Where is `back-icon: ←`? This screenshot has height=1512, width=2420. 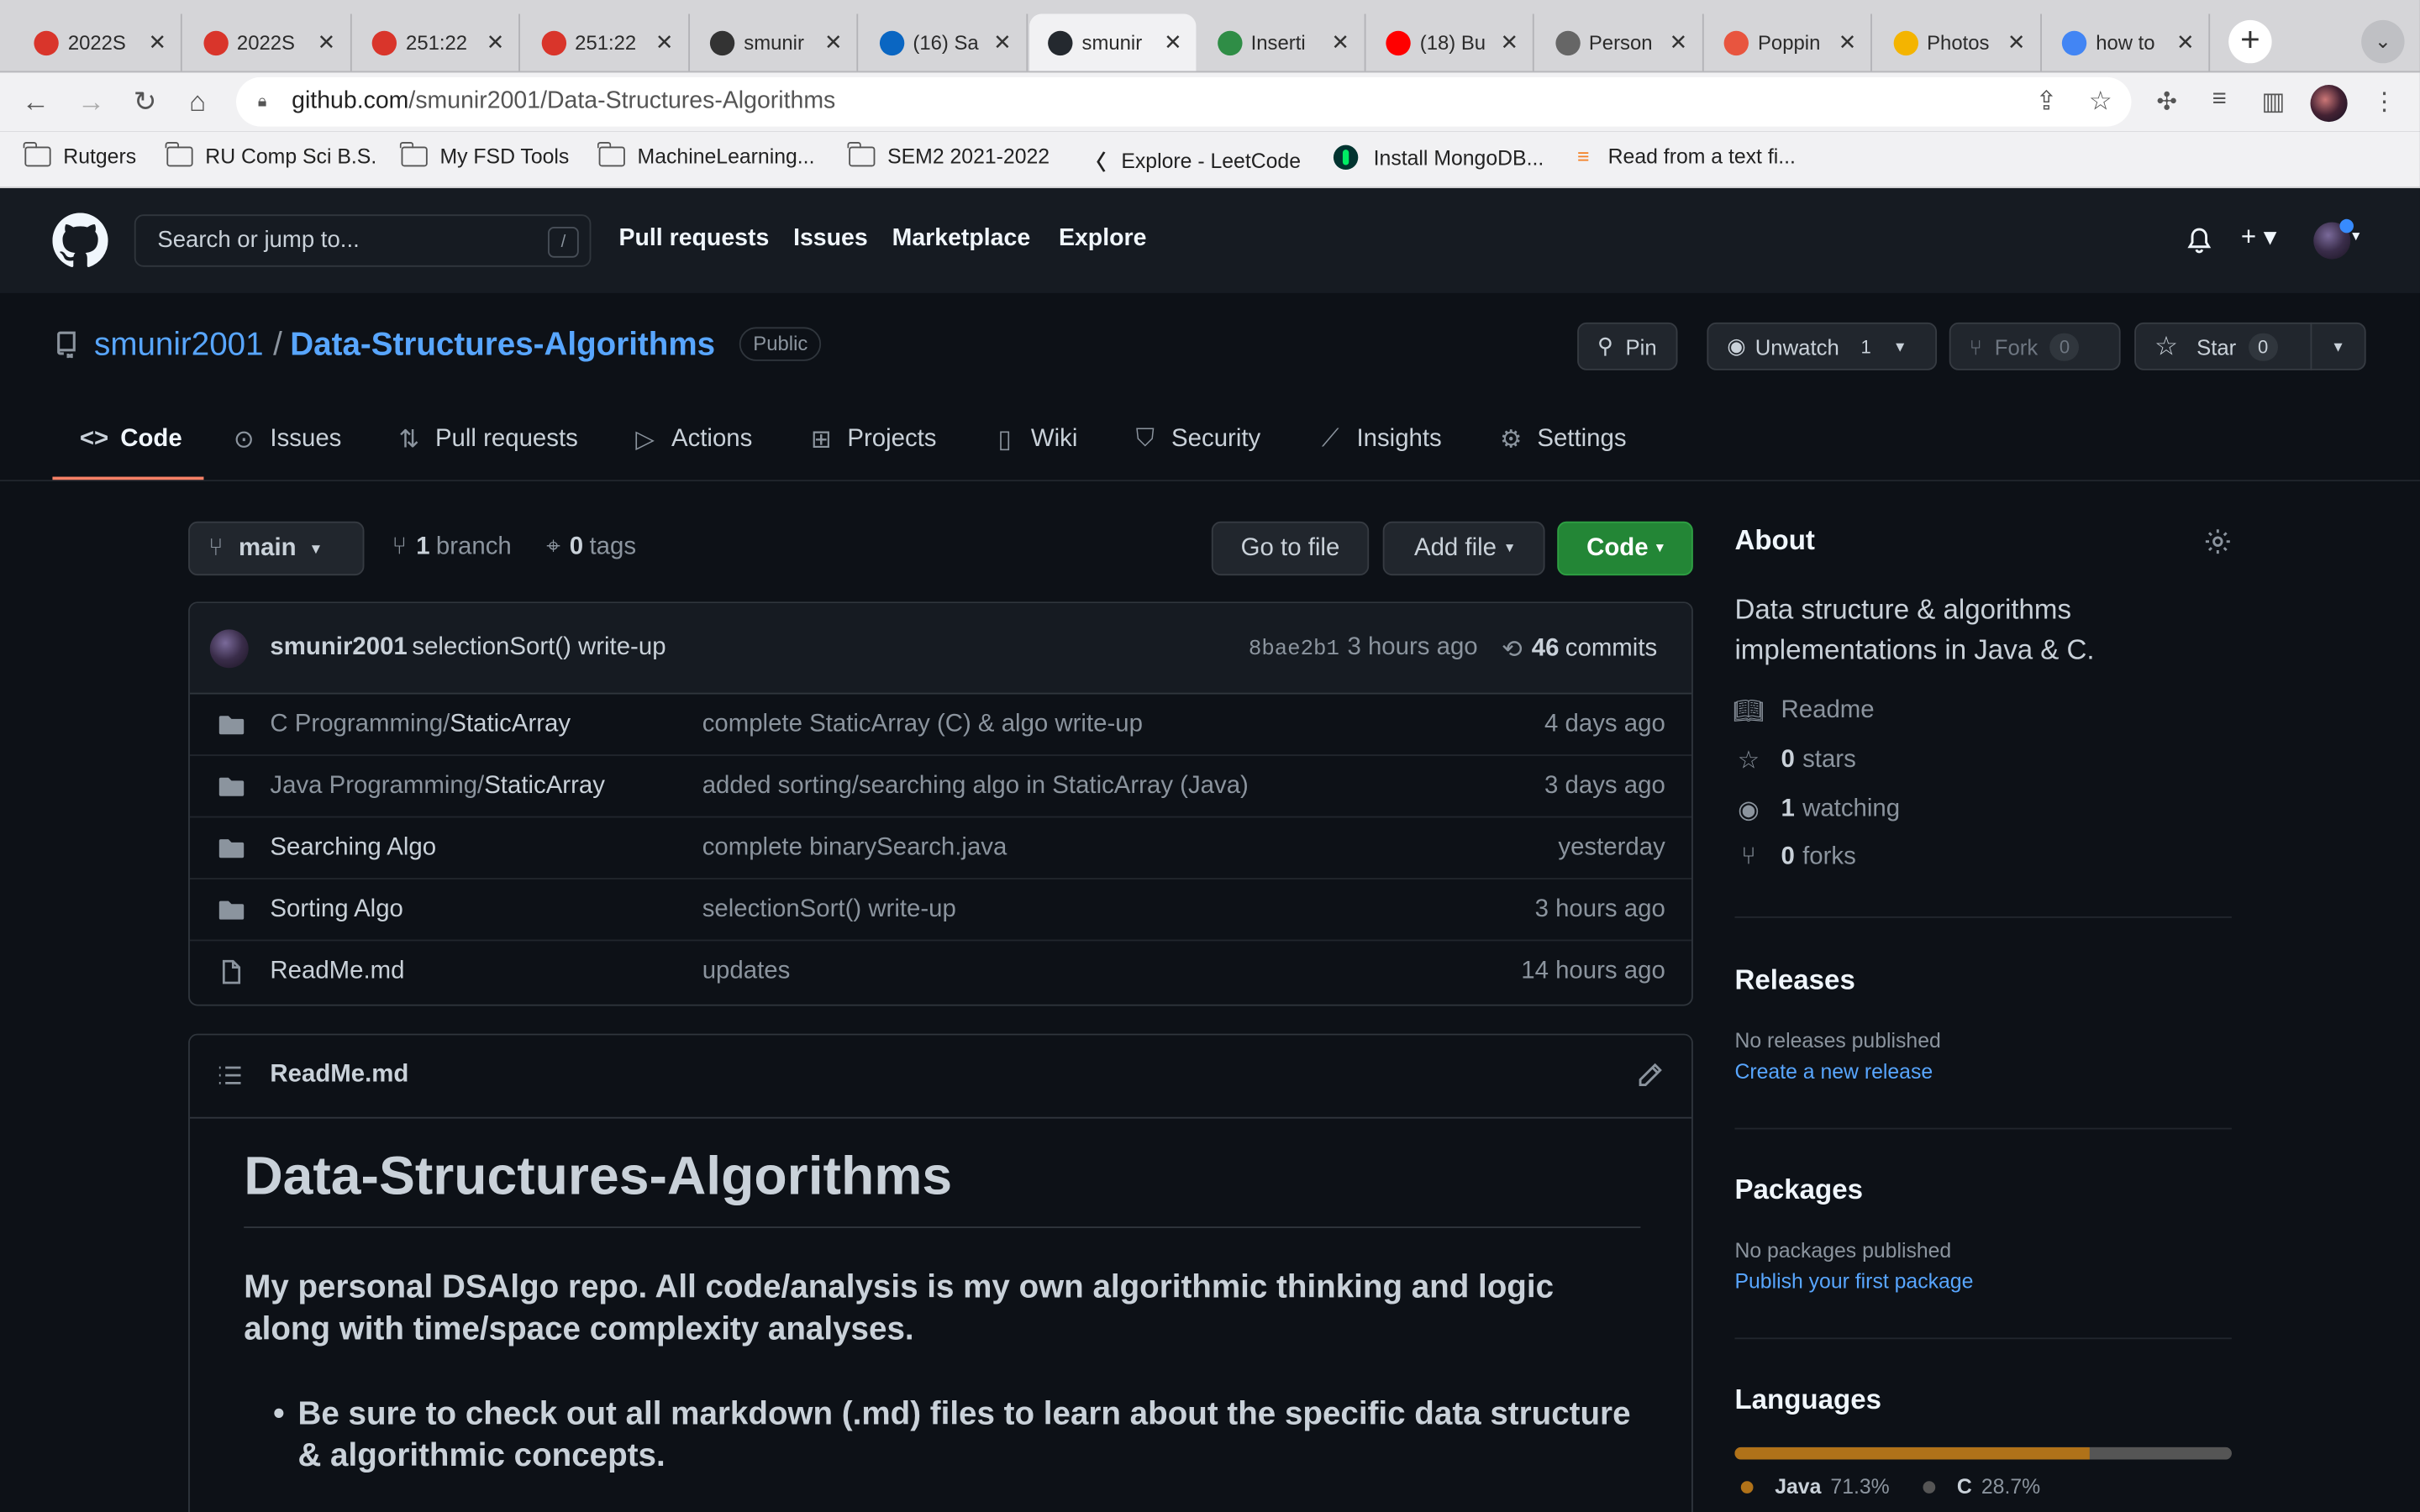 back-icon: ← is located at coordinates (35, 101).